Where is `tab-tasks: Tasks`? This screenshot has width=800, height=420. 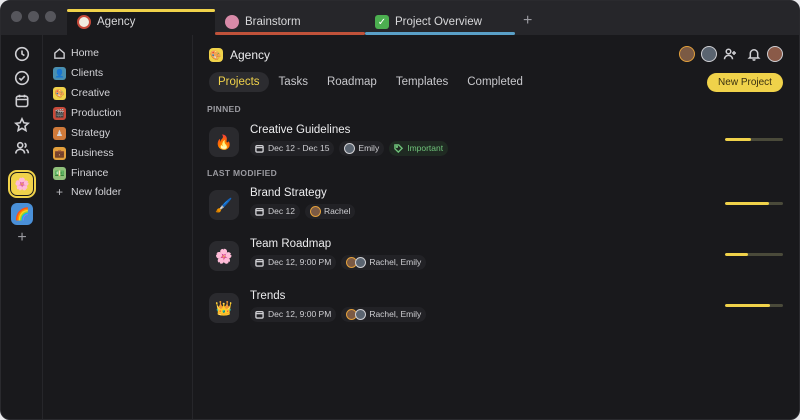 tab-tasks: Tasks is located at coordinates (293, 82).